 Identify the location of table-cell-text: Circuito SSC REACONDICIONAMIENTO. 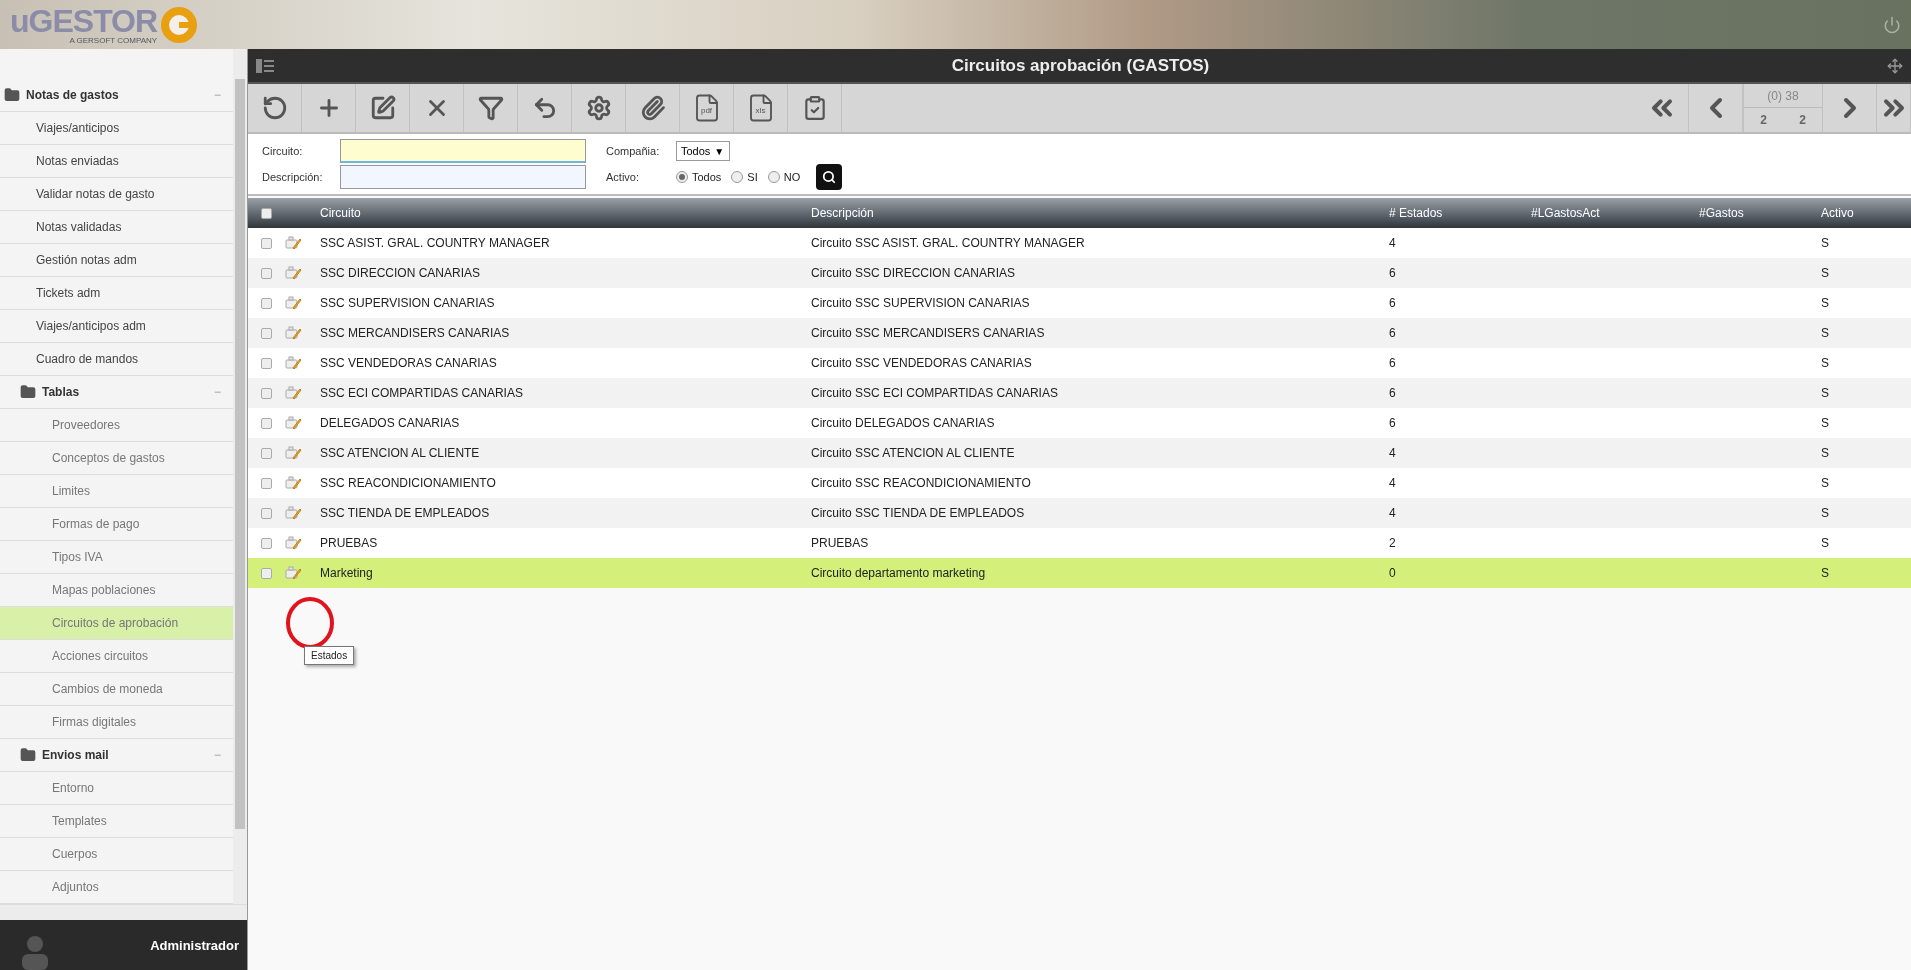
(921, 483).